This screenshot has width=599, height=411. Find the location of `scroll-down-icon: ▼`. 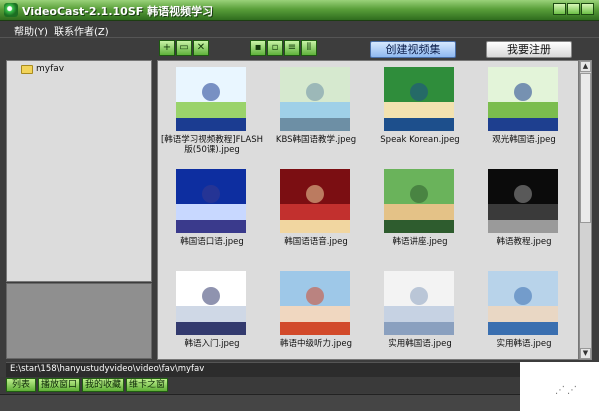

scroll-down-icon: ▼ is located at coordinates (585, 353).